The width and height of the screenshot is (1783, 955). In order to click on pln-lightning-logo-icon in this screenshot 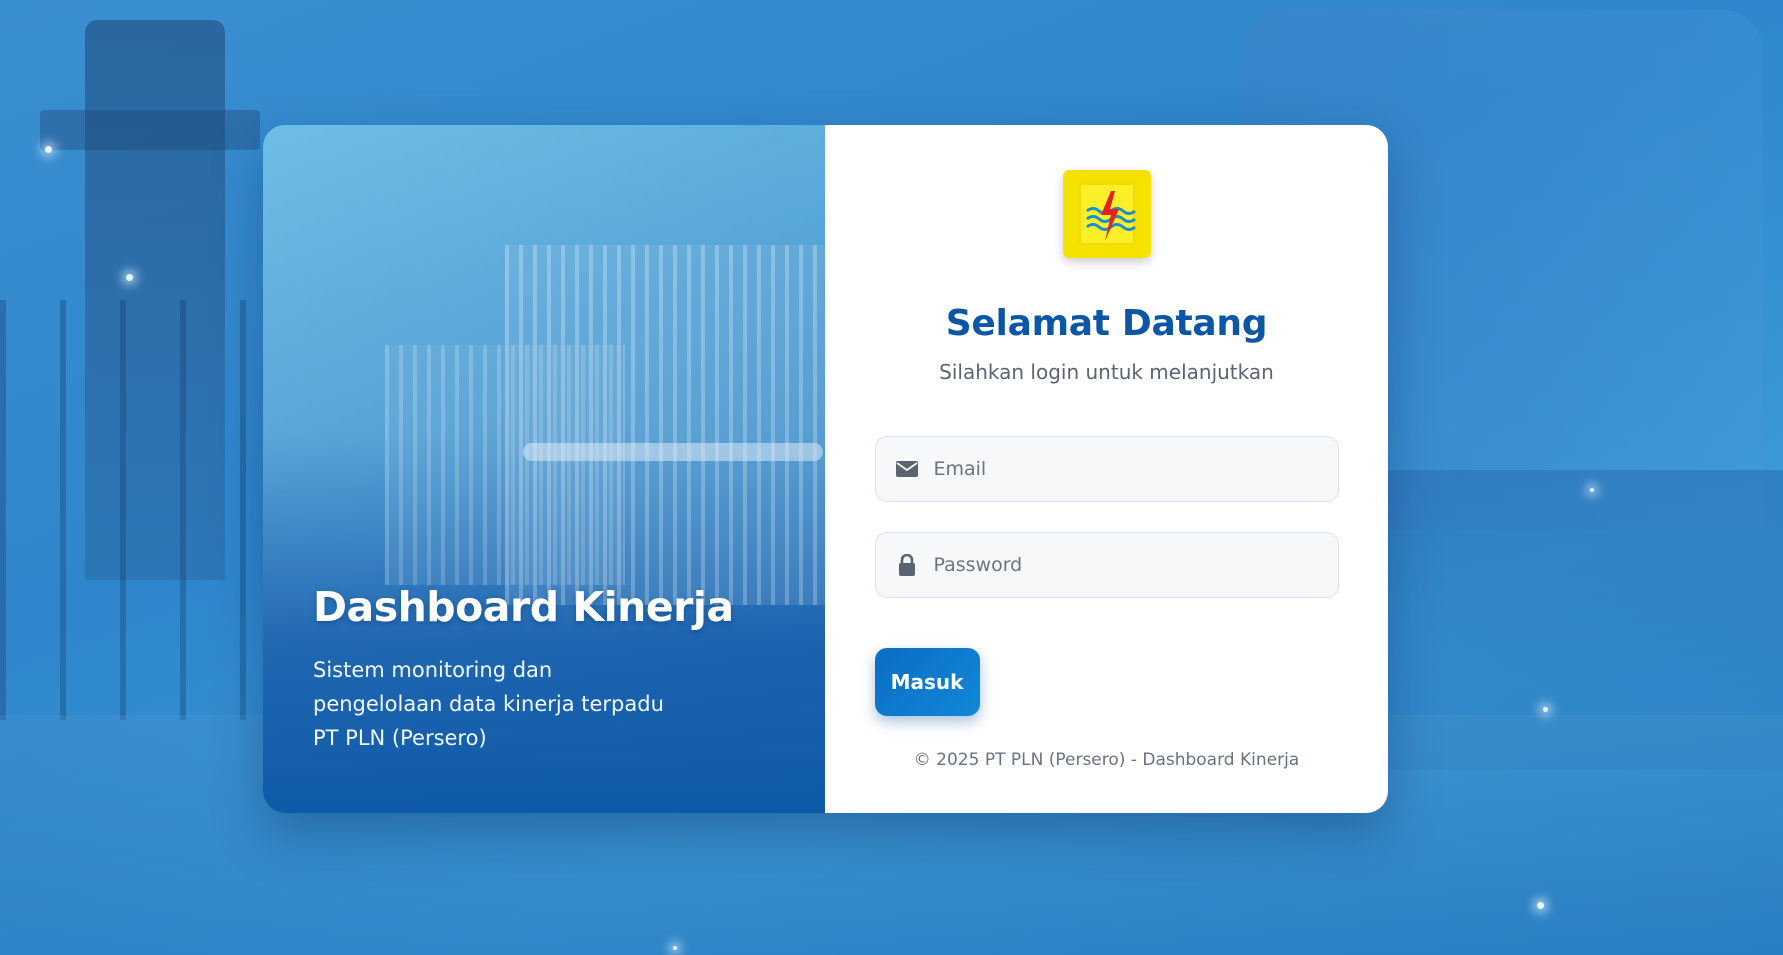, I will do `click(1106, 214)`.